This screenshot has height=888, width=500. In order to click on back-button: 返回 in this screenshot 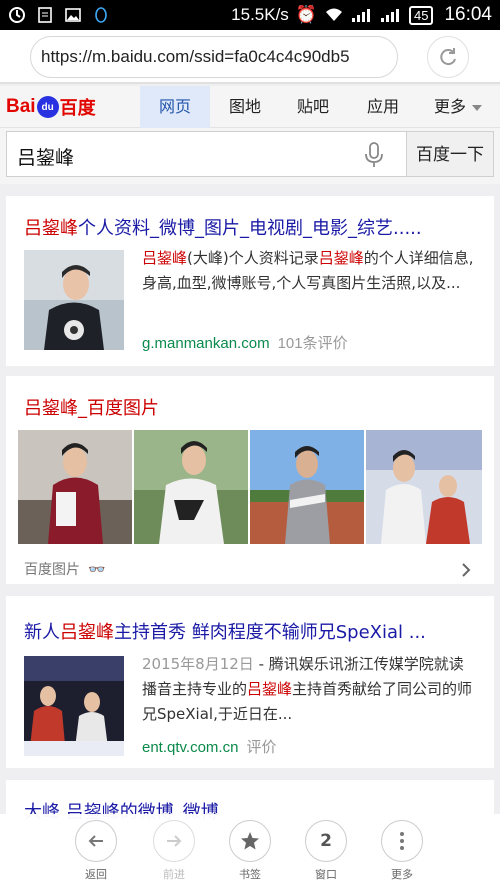, I will do `click(96, 851)`.